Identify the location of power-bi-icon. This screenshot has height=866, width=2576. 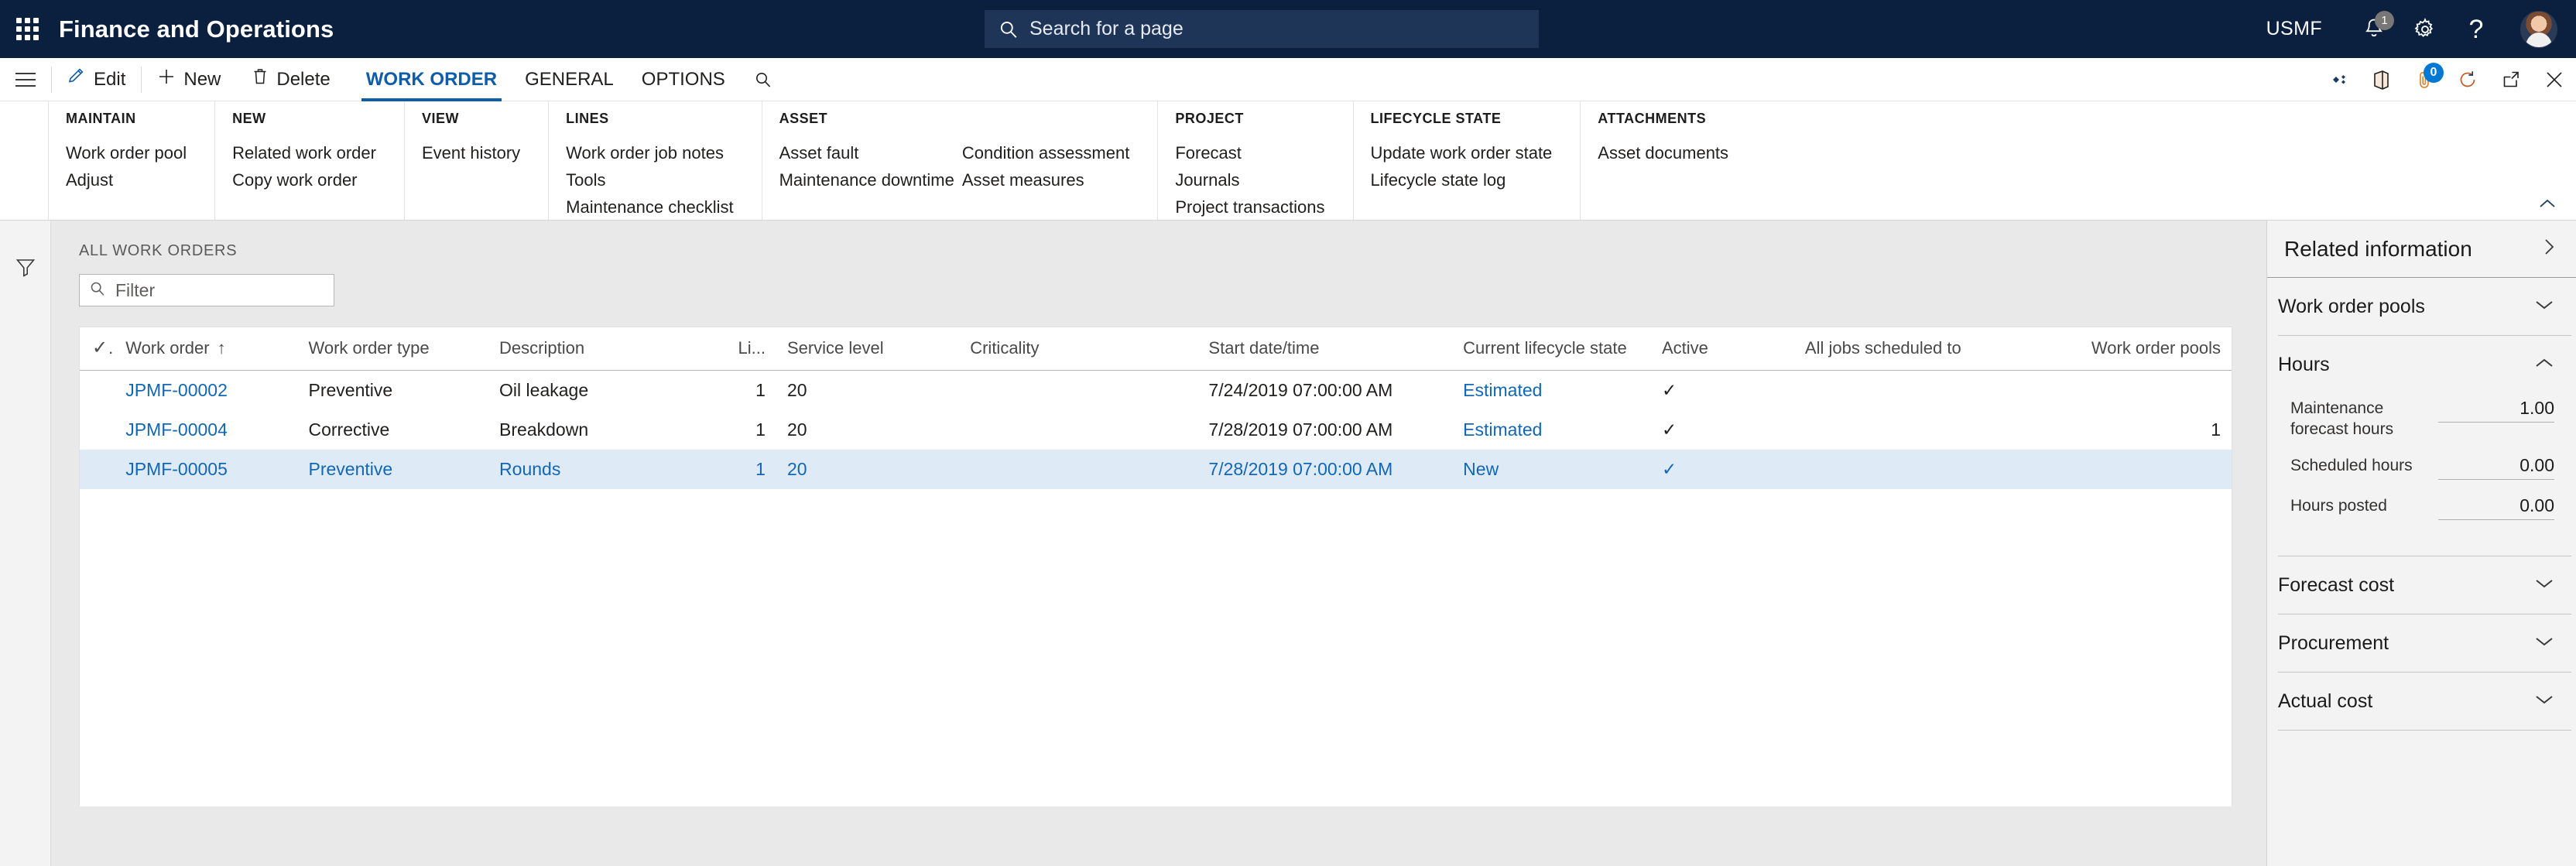
(2337, 79).